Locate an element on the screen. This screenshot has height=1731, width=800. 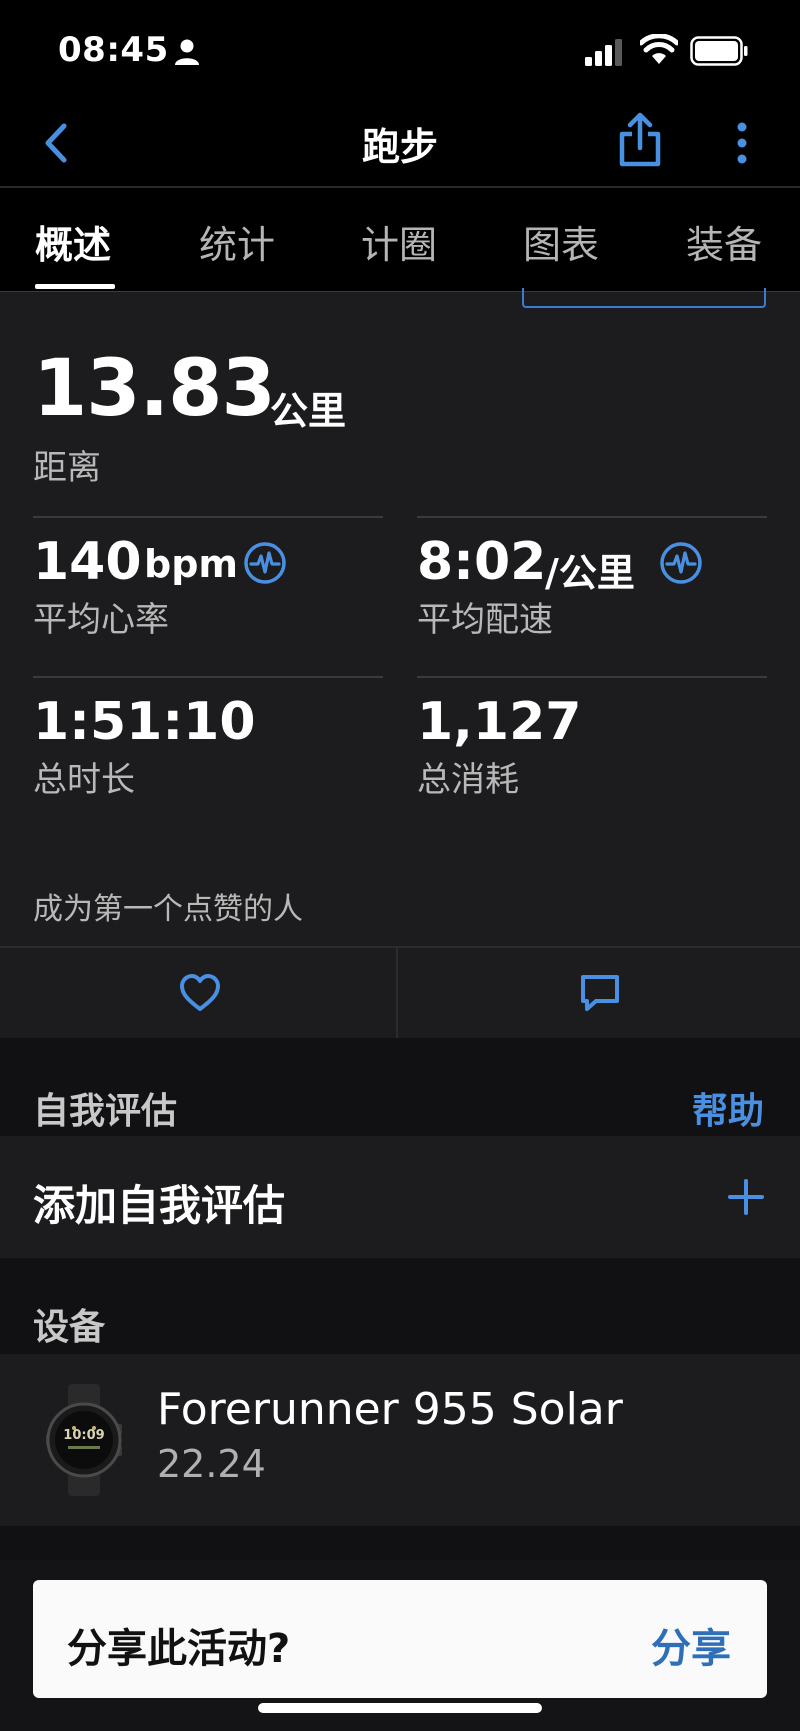
distance-value: 13.83 is located at coordinates (154, 389).